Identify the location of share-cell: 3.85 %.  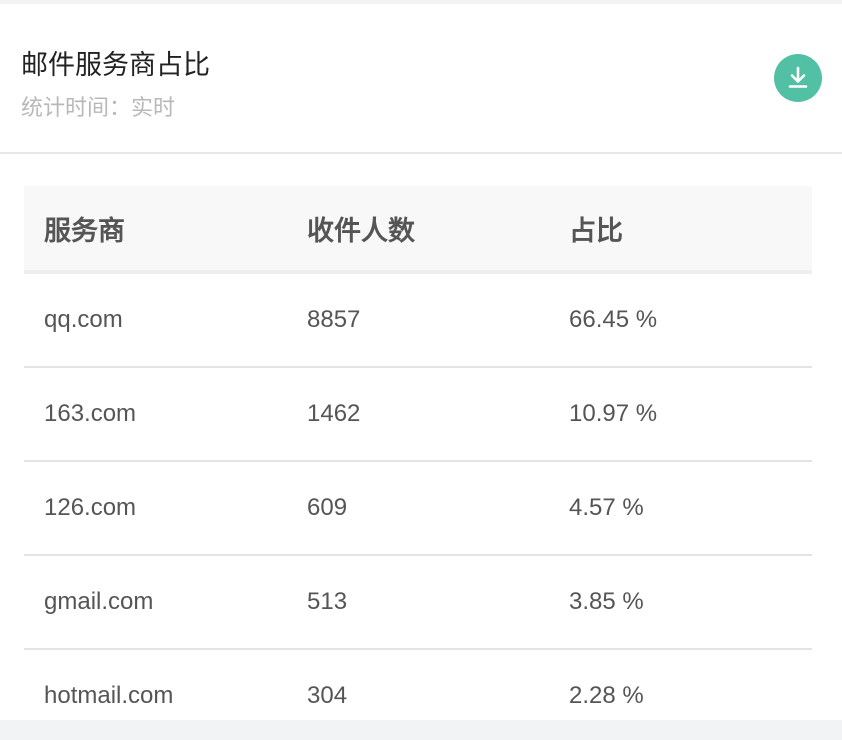
(606, 601).